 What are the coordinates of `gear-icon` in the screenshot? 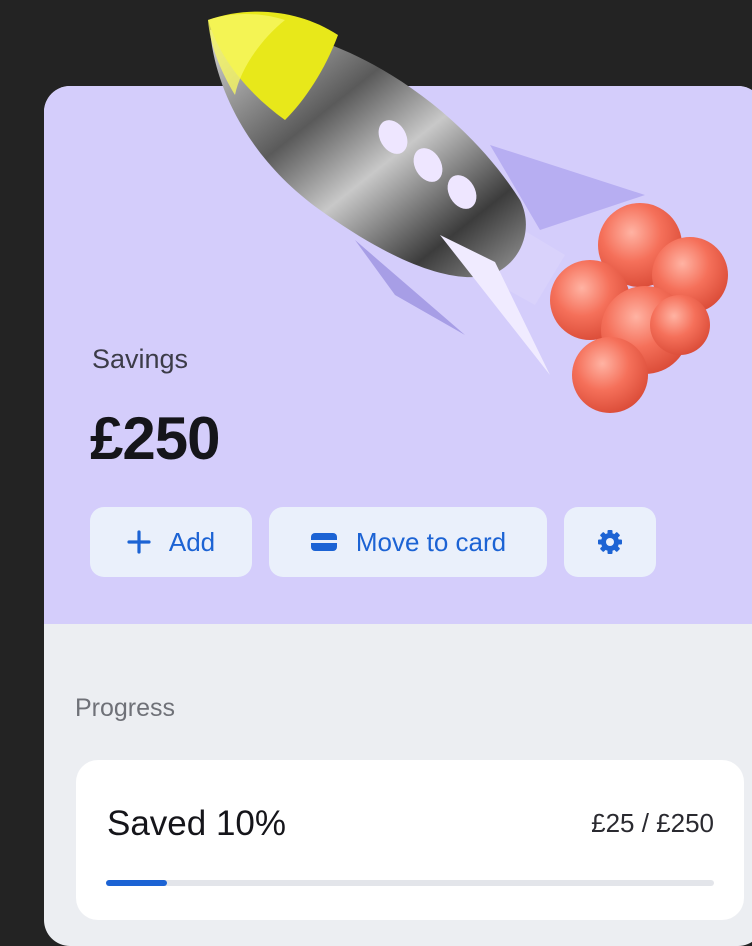 It's located at (610, 542).